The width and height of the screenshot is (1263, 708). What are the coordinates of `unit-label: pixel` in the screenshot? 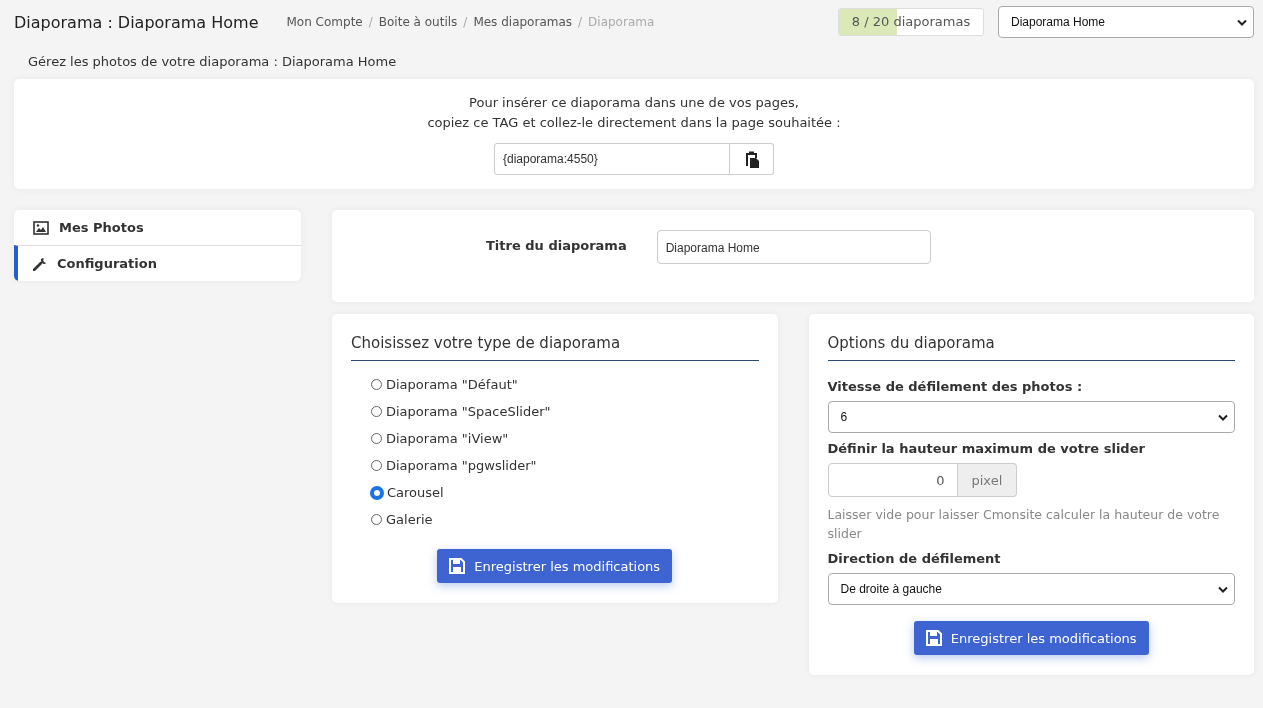 It's located at (987, 480).